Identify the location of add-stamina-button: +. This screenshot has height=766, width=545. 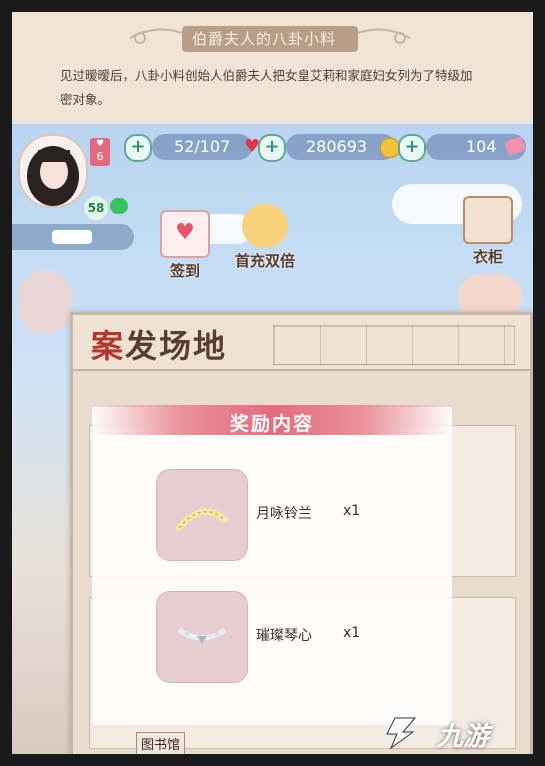
(138, 148).